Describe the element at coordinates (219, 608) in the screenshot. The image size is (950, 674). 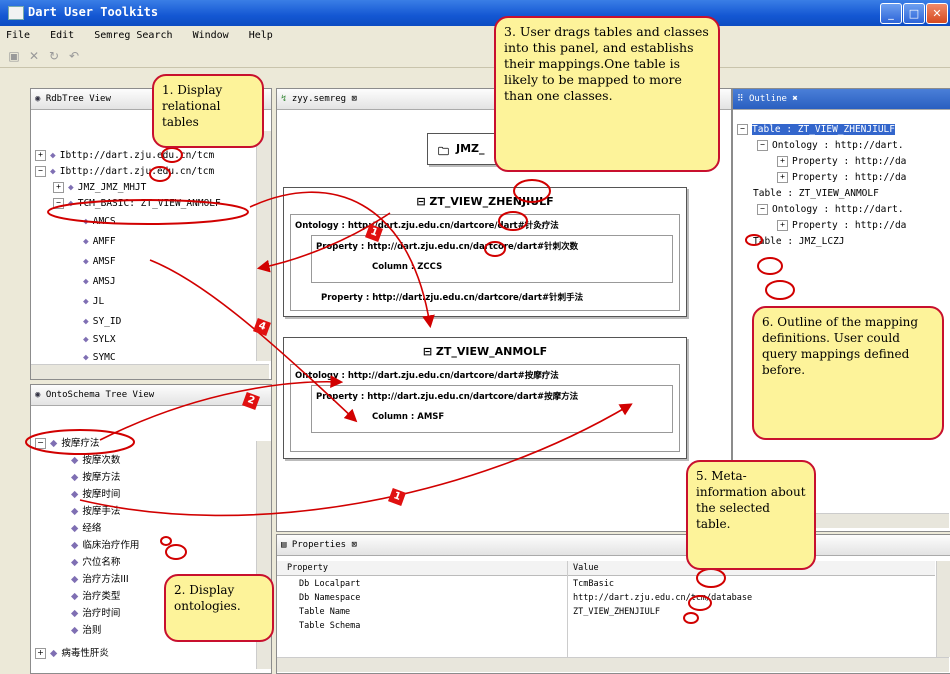
I see `callout-ontologies: 2. Display ontologies.` at that location.